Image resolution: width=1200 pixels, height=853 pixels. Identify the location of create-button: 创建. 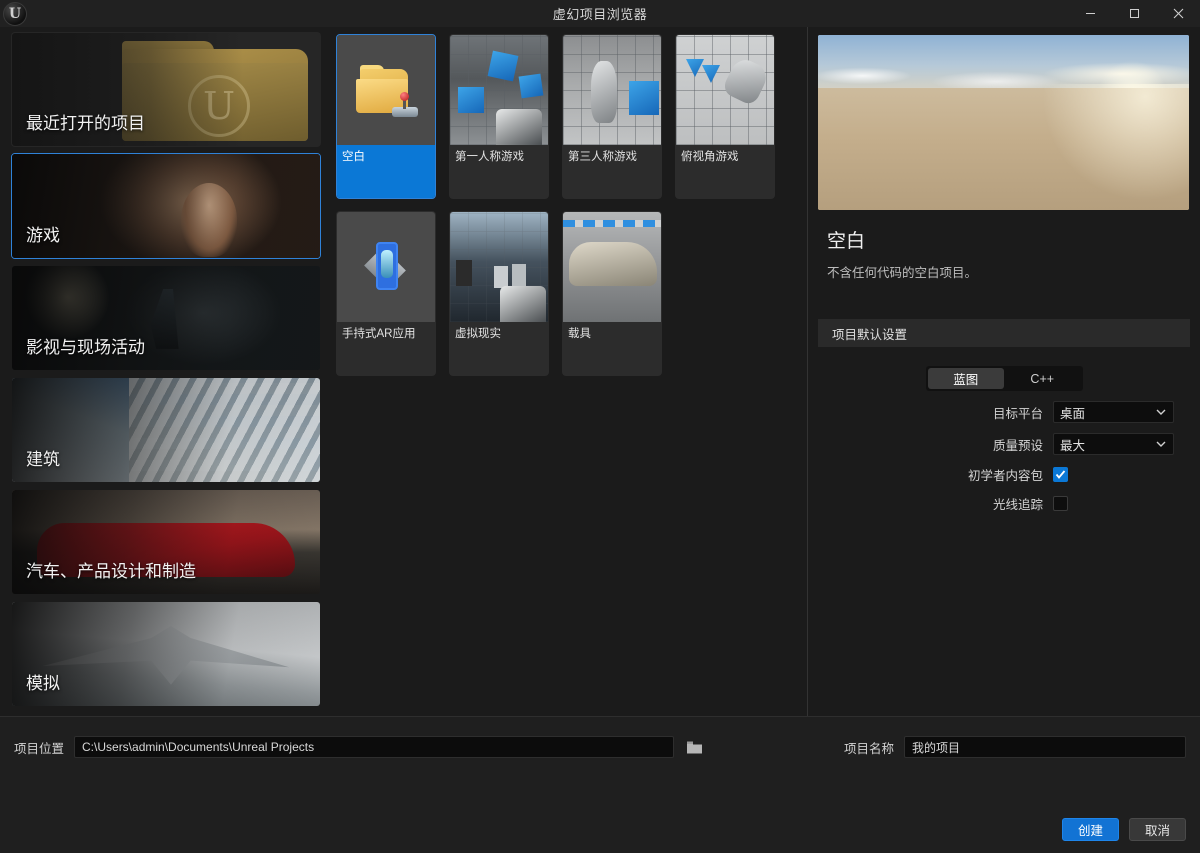
(1090, 829).